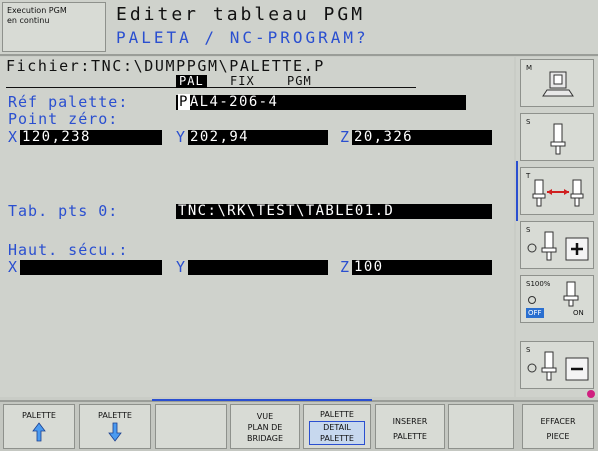  Describe the element at coordinates (28, 20) in the screenshot. I see `mode-line2: en continu` at that location.